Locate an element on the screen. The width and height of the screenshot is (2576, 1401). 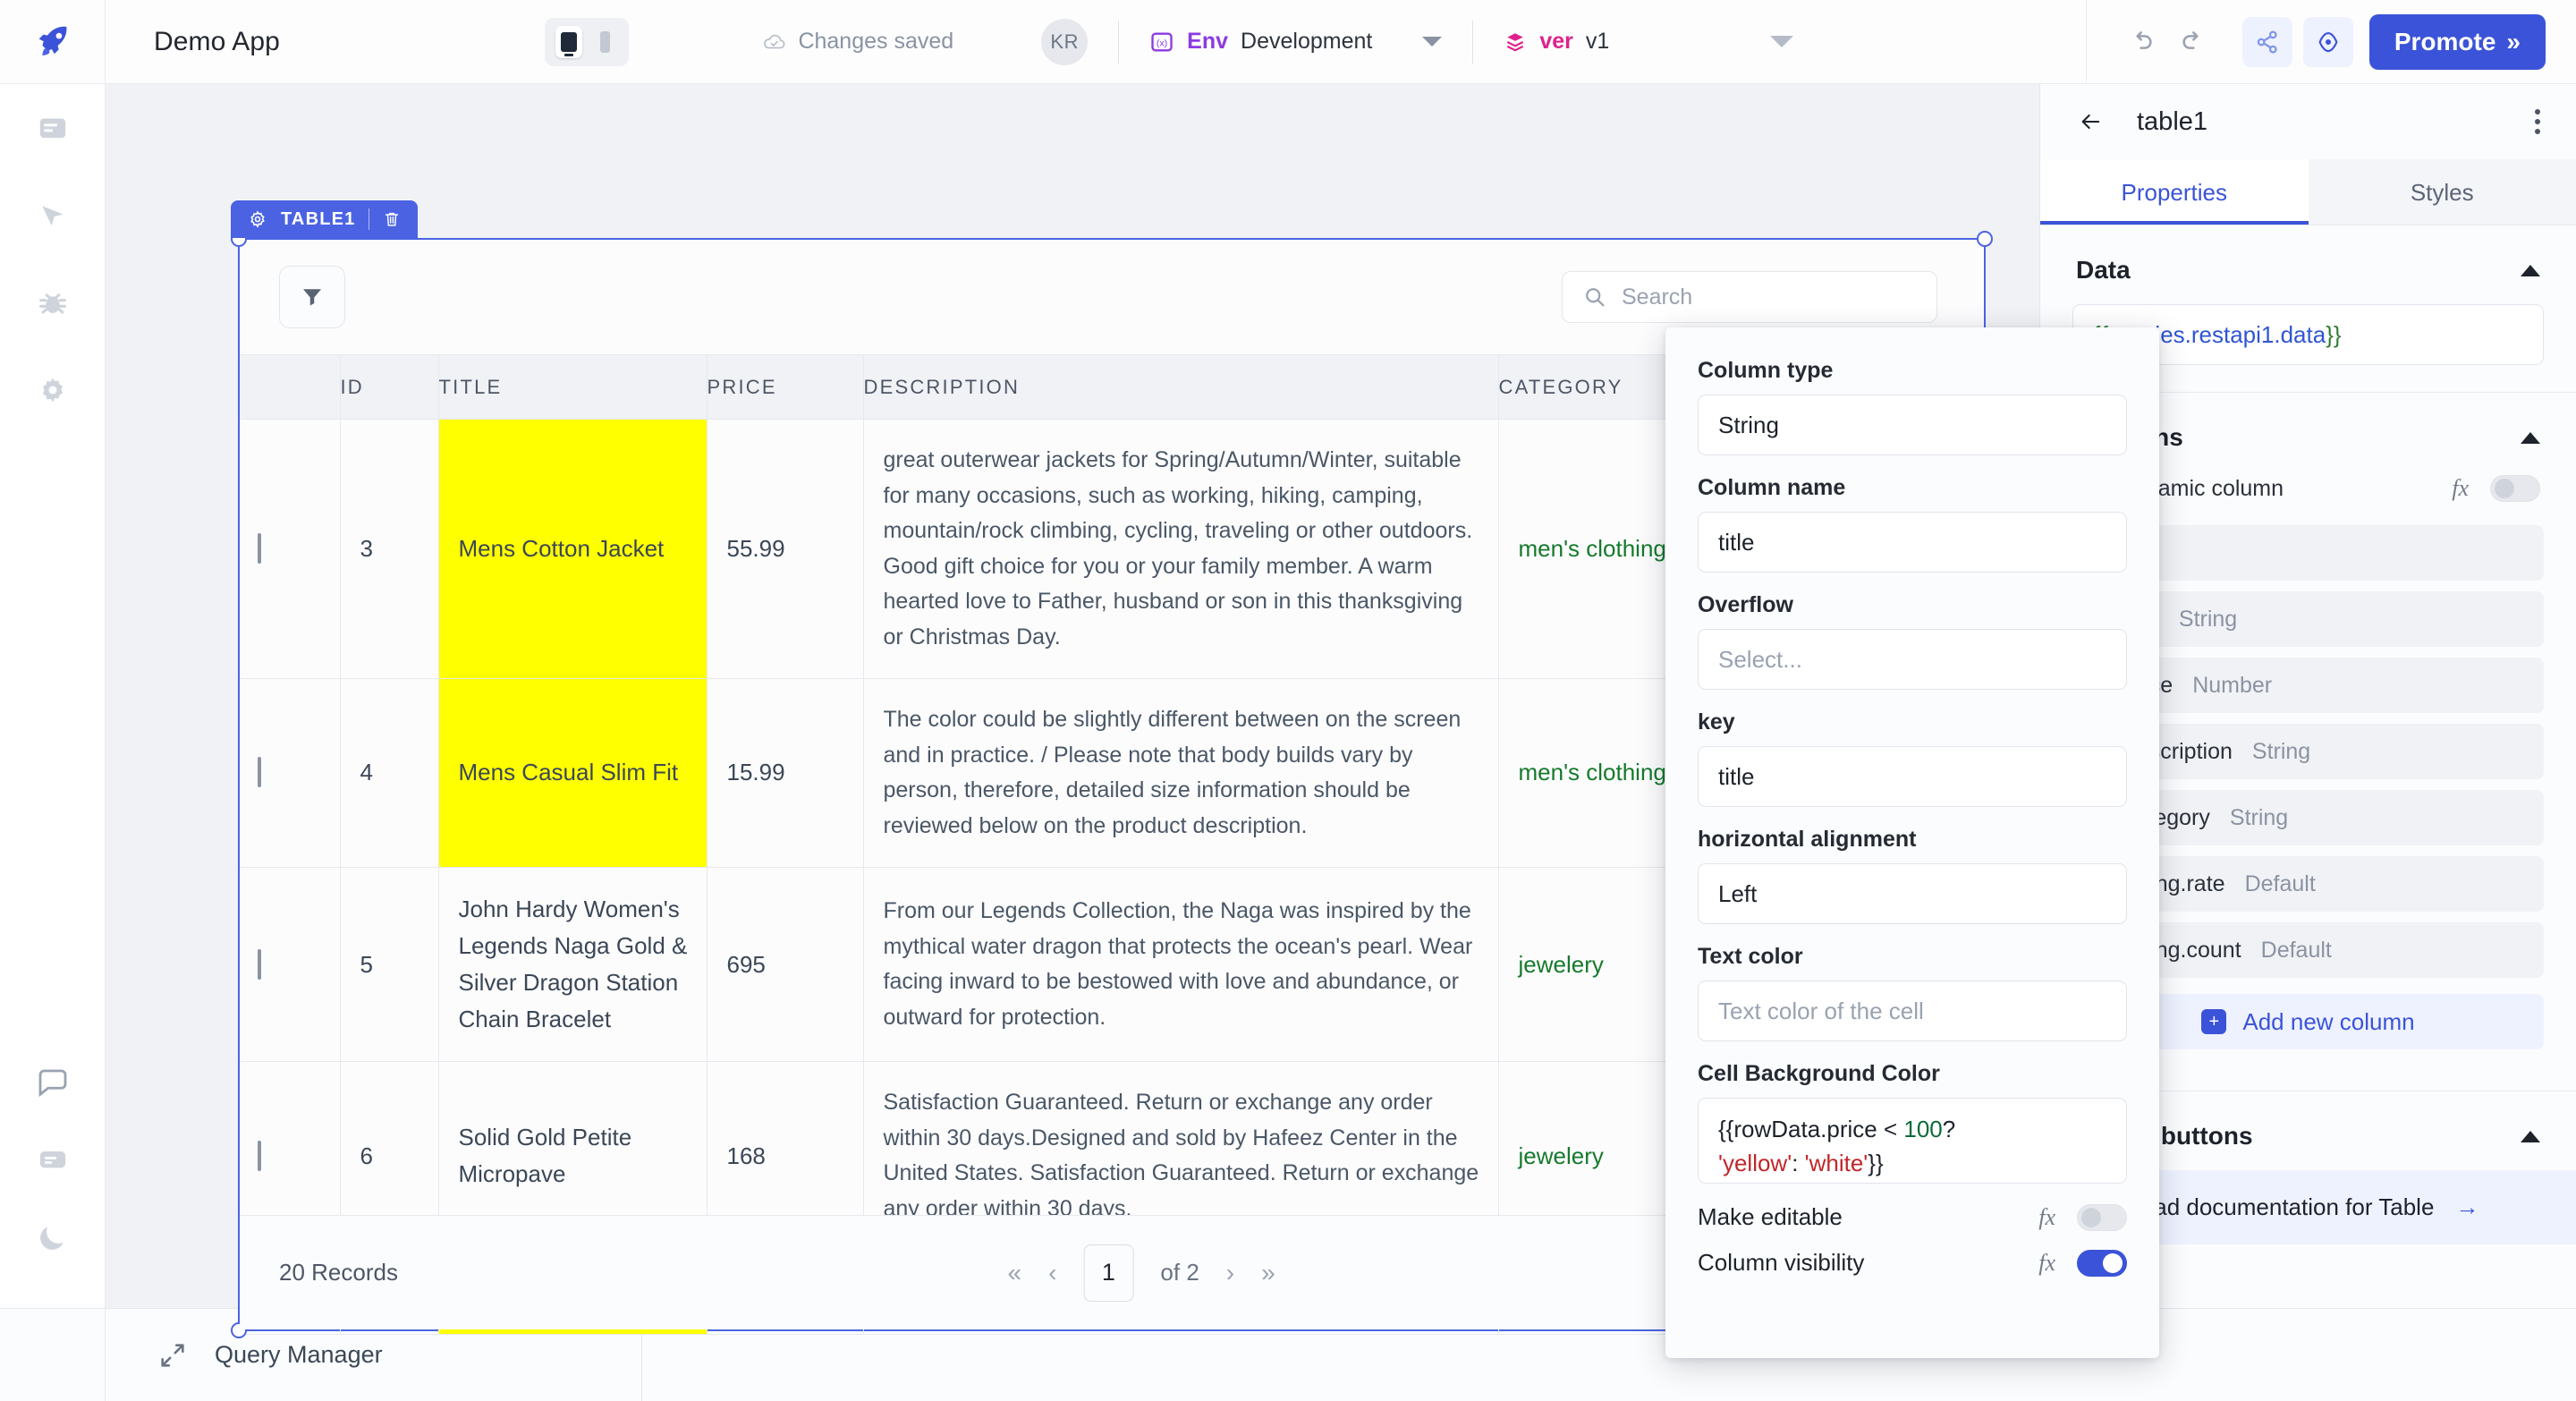
avatar-initials: KR is located at coordinates (1064, 41).